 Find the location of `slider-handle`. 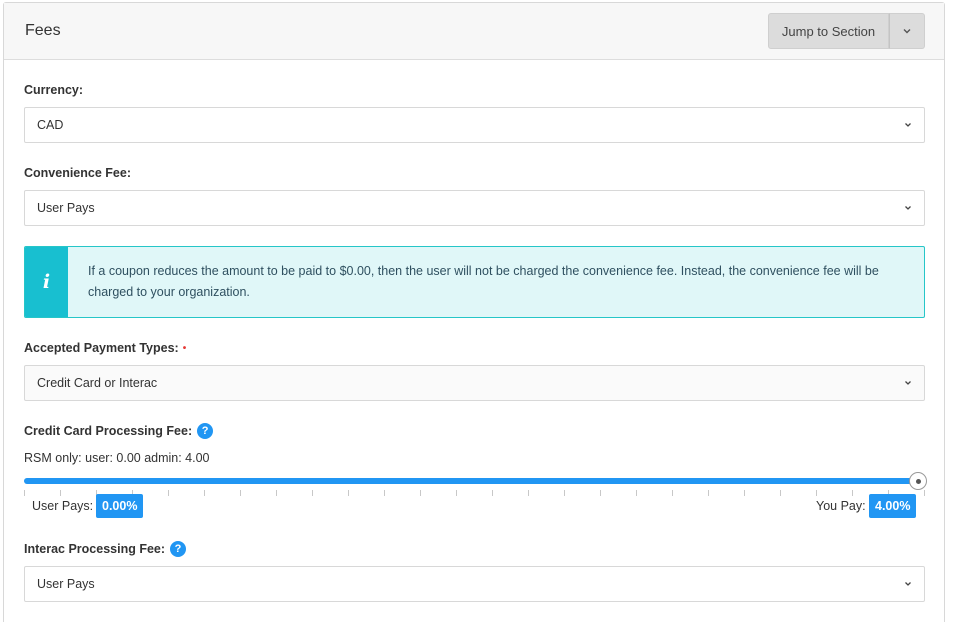

slider-handle is located at coordinates (918, 481).